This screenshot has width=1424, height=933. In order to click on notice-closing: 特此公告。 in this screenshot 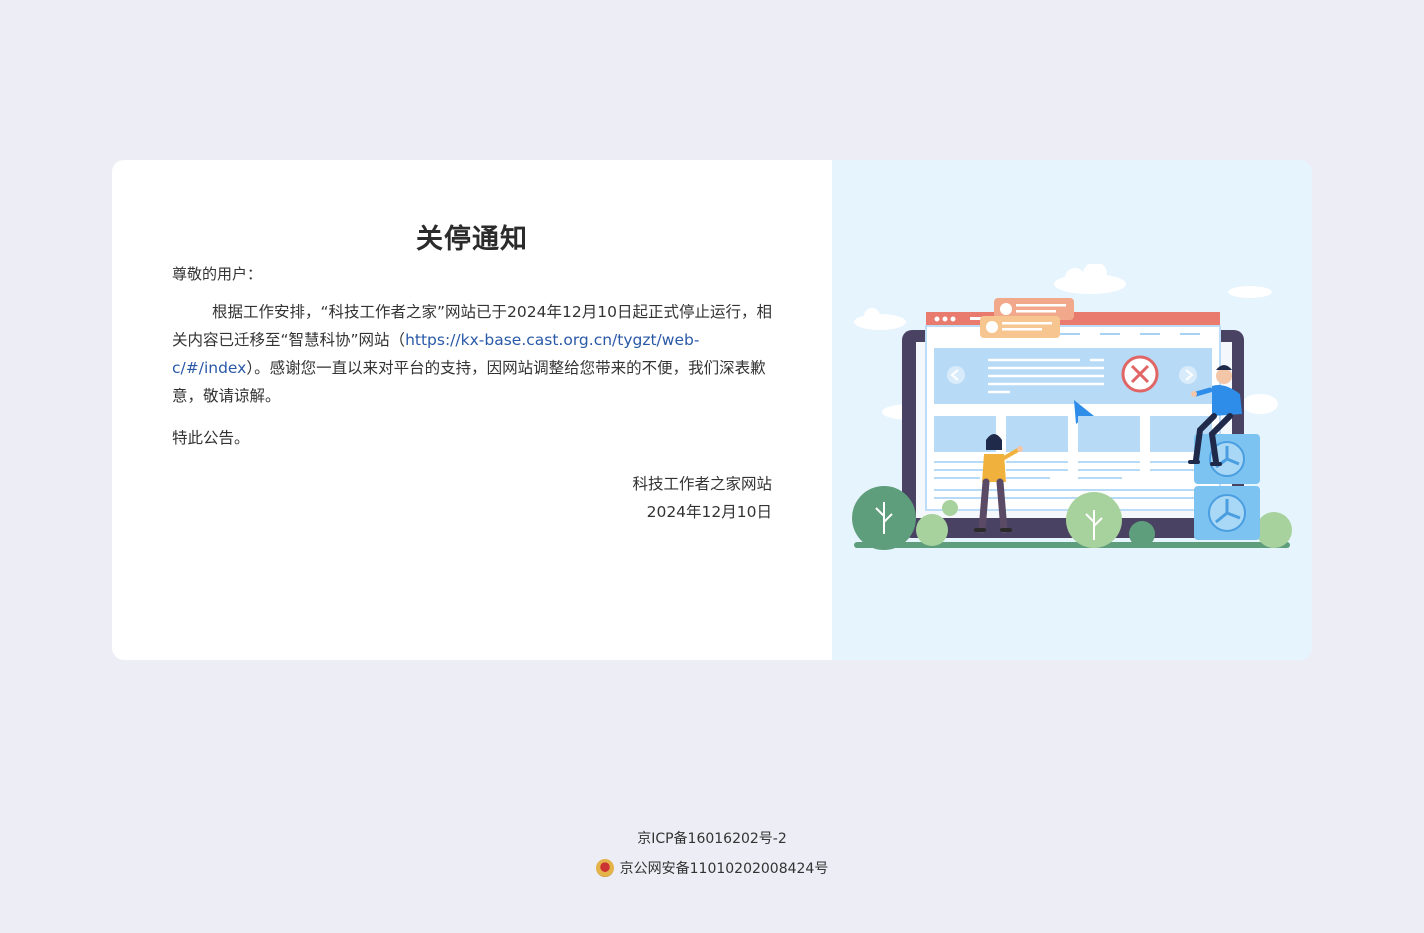, I will do `click(211, 438)`.